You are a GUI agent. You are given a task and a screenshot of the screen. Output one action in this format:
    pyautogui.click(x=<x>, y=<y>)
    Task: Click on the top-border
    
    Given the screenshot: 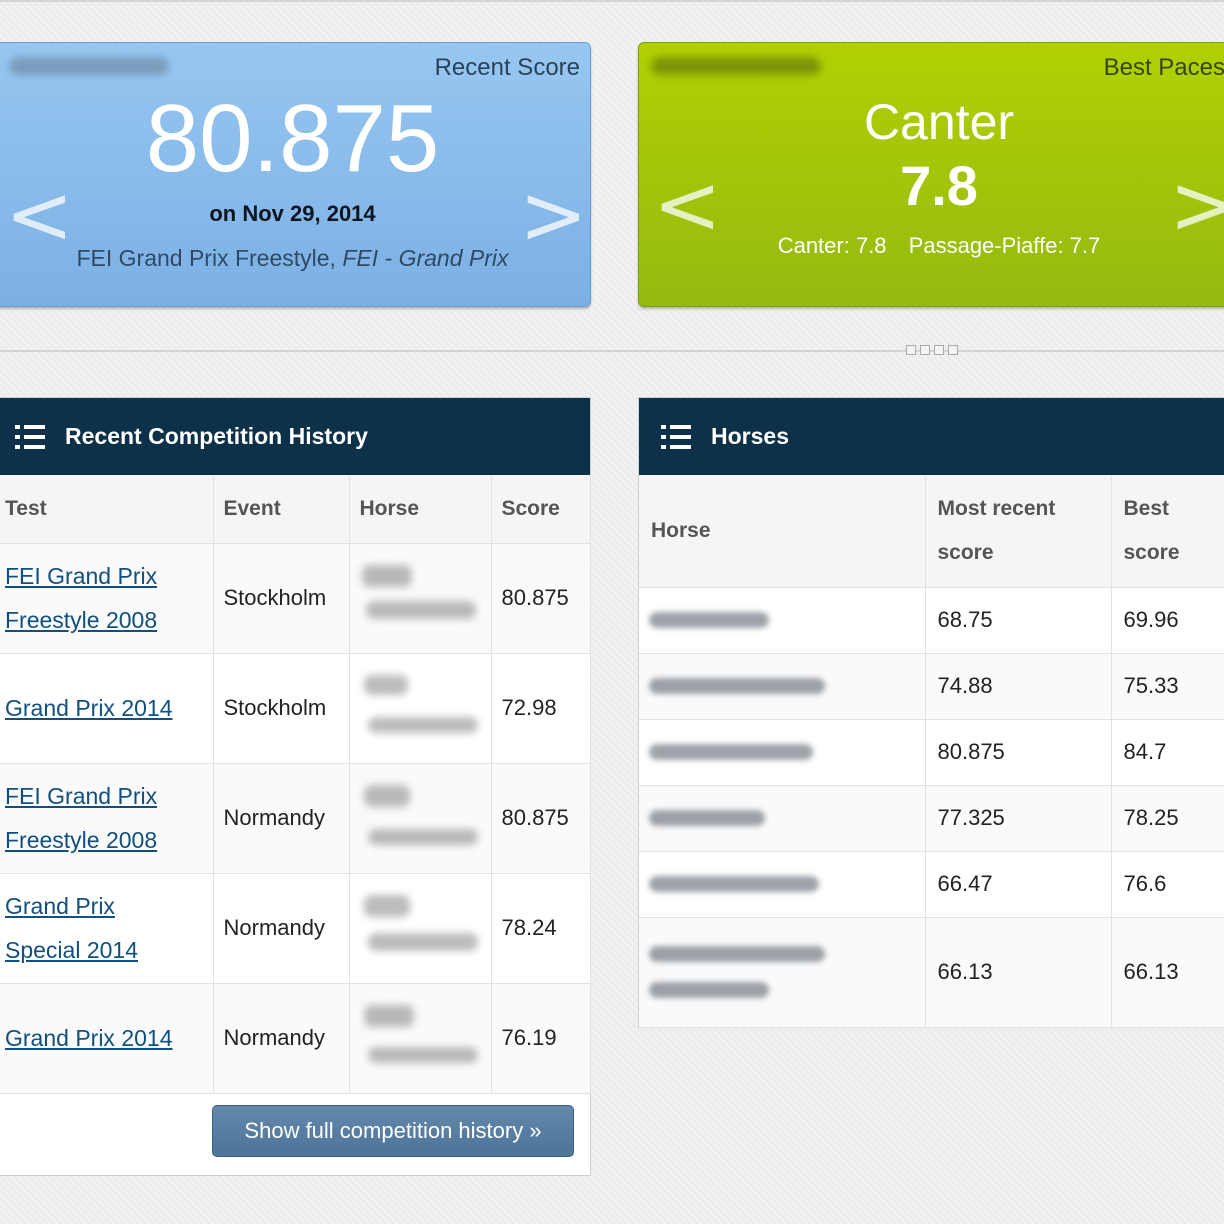 What is the action you would take?
    pyautogui.click(x=612, y=1)
    